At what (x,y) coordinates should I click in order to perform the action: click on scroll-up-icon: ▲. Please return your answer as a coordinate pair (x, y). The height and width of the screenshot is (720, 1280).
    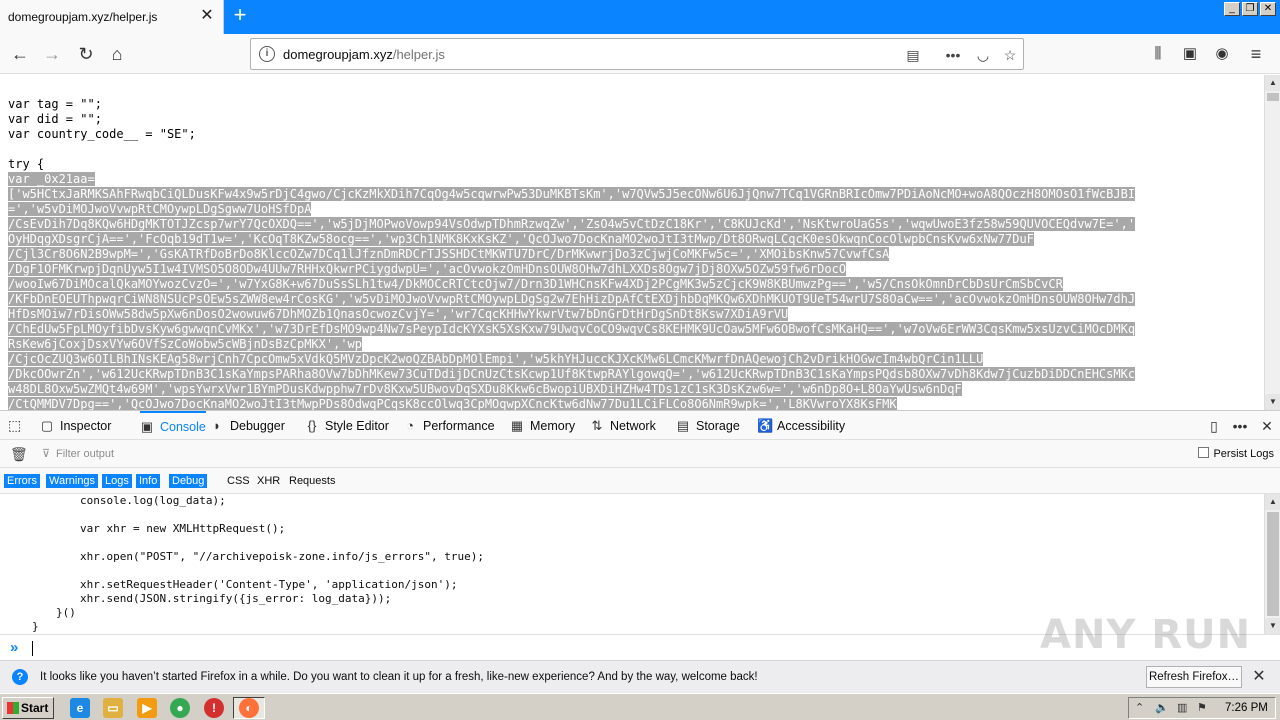
    Looking at the image, I should click on (1272, 83).